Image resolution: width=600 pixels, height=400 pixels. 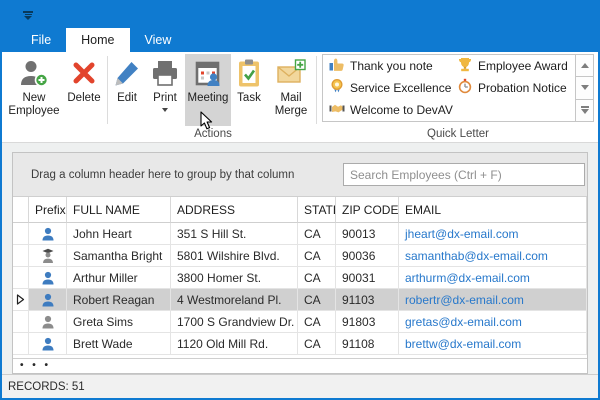 What do you see at coordinates (493, 210) in the screenshot?
I see `column-header-email: EMAIL` at bounding box center [493, 210].